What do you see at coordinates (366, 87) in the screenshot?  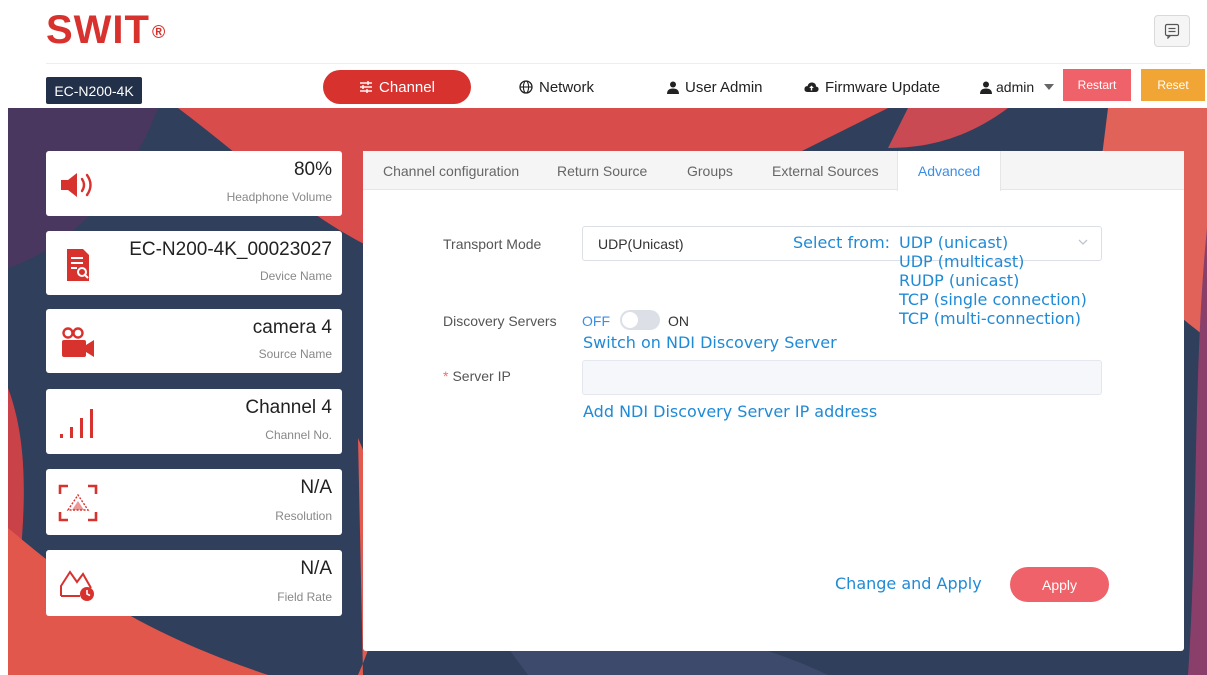 I see `sliders-icon` at bounding box center [366, 87].